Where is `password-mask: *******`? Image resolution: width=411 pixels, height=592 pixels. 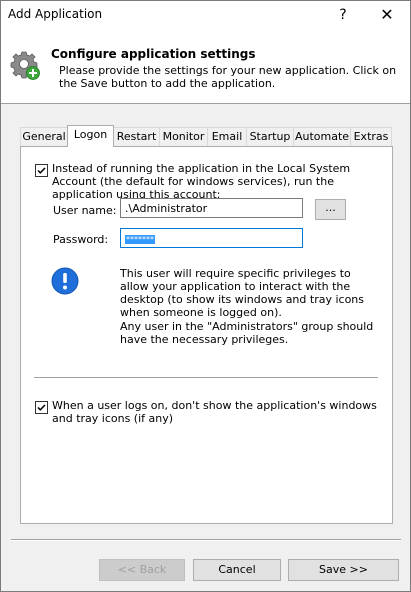 password-mask: ******* is located at coordinates (140, 239).